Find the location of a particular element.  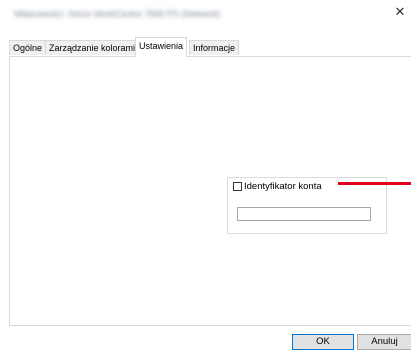

account-id-checkbox is located at coordinates (237, 186).